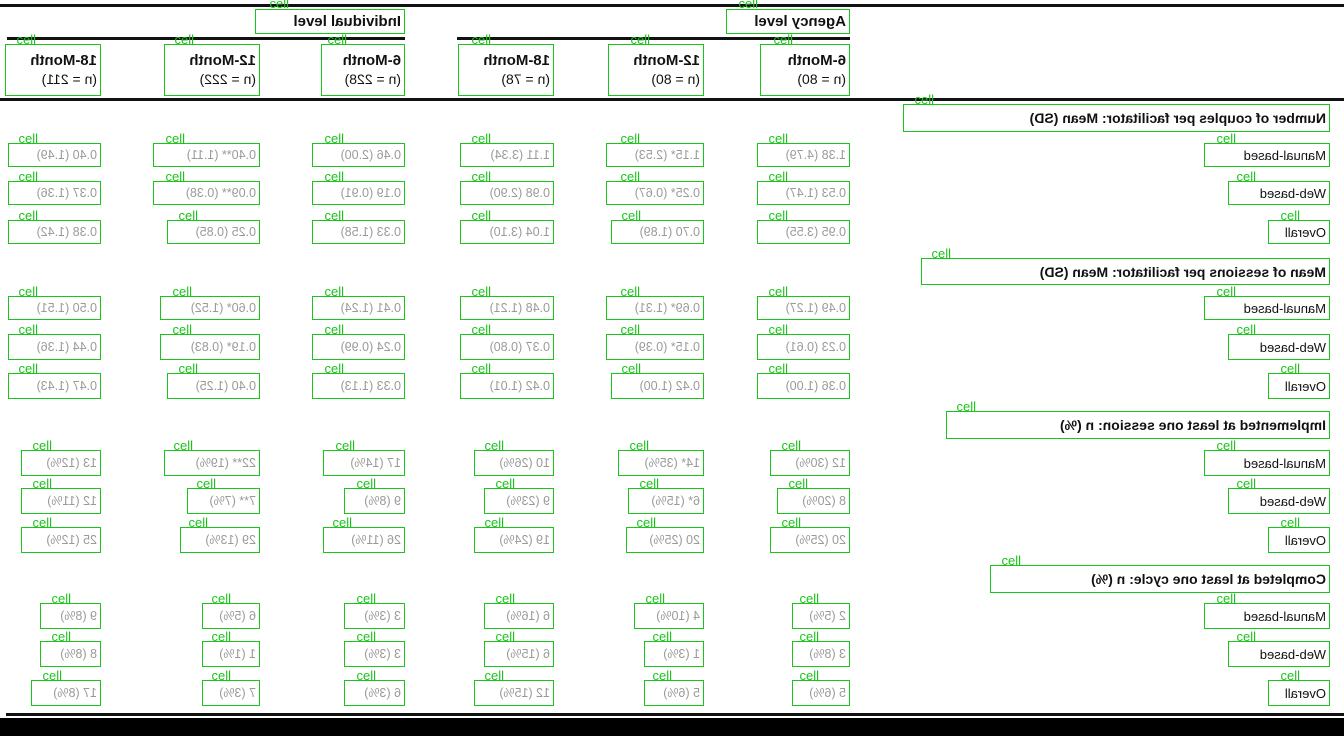 Image resolution: width=1344 pixels, height=736 pixels. What do you see at coordinates (363, 70) in the screenshot?
I see `column-header-individual-6m: 6-Month (n = 228)` at bounding box center [363, 70].